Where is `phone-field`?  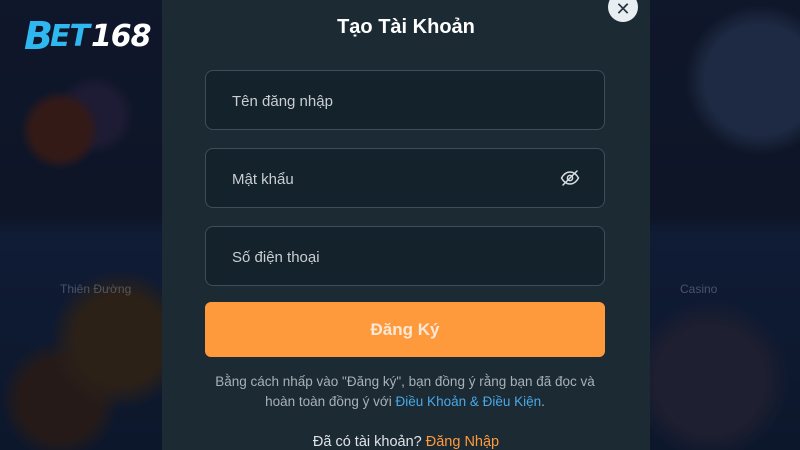
phone-field is located at coordinates (405, 256).